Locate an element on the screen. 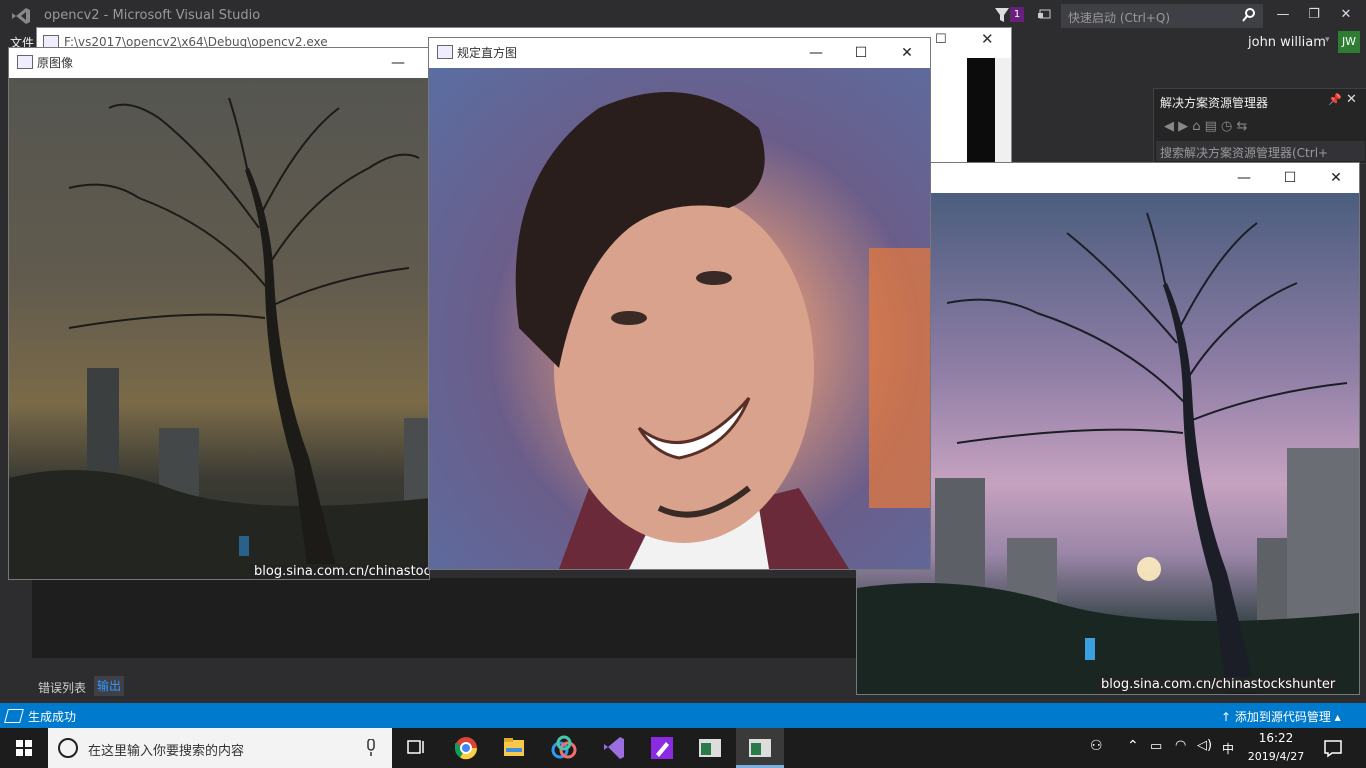  notification-center-icon is located at coordinates (1333, 748).